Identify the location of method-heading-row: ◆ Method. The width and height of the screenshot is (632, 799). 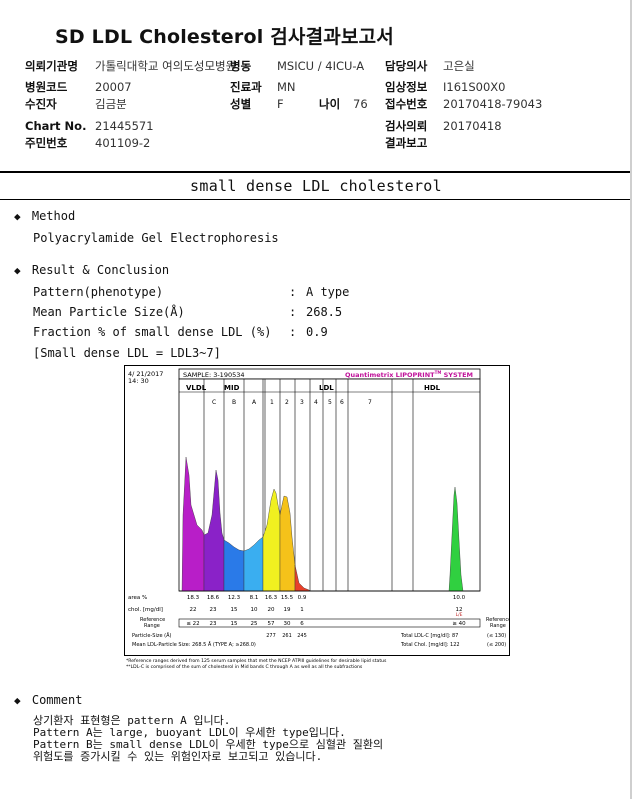
(44, 216).